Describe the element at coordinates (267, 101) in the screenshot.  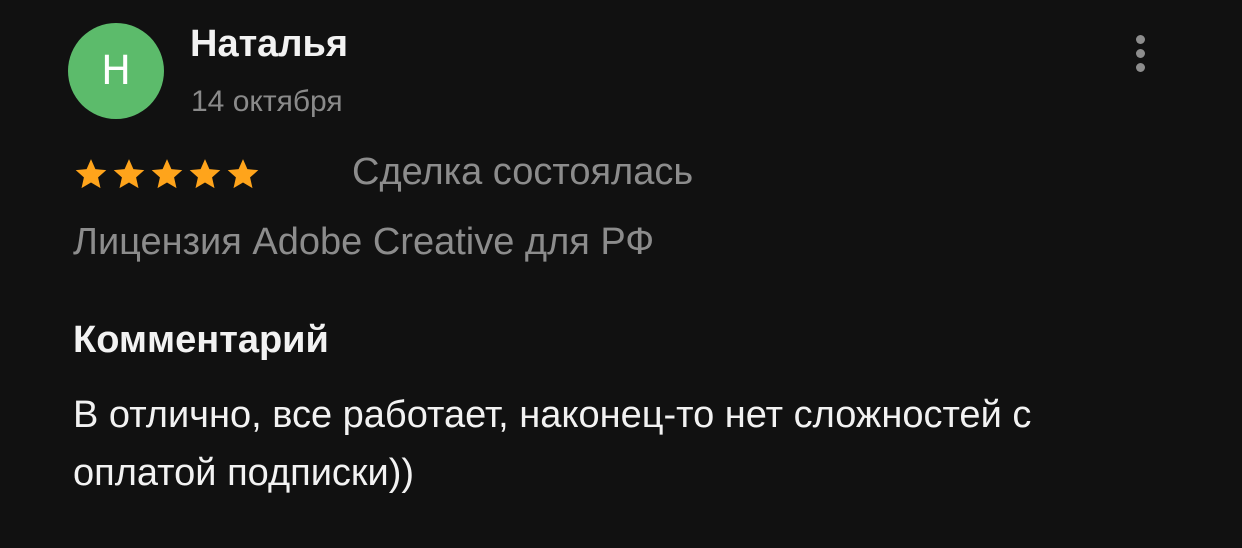
I see `review-date: 14 октября` at that location.